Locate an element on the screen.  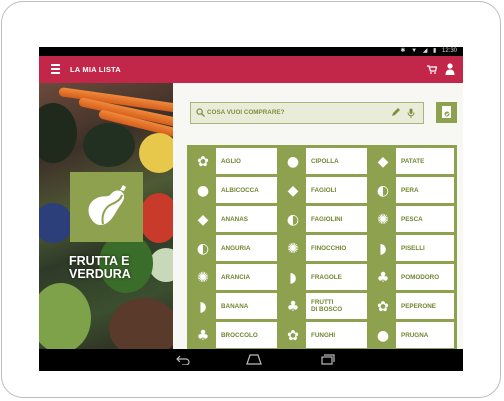
product-item: ♣ BROCCOLO is located at coordinates (233, 335).